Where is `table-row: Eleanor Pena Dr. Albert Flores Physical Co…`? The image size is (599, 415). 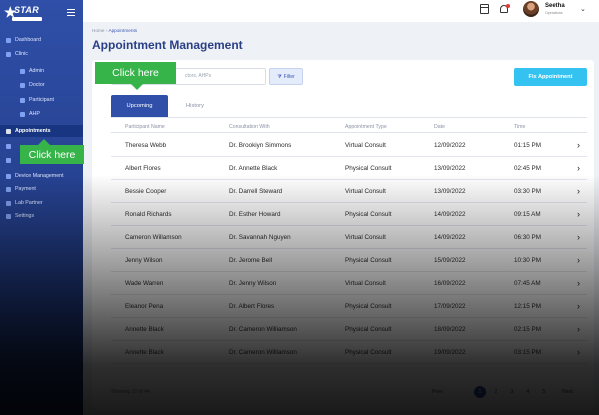
table-row: Eleanor Pena Dr. Albert Flores Physical Co… is located at coordinates (349, 306).